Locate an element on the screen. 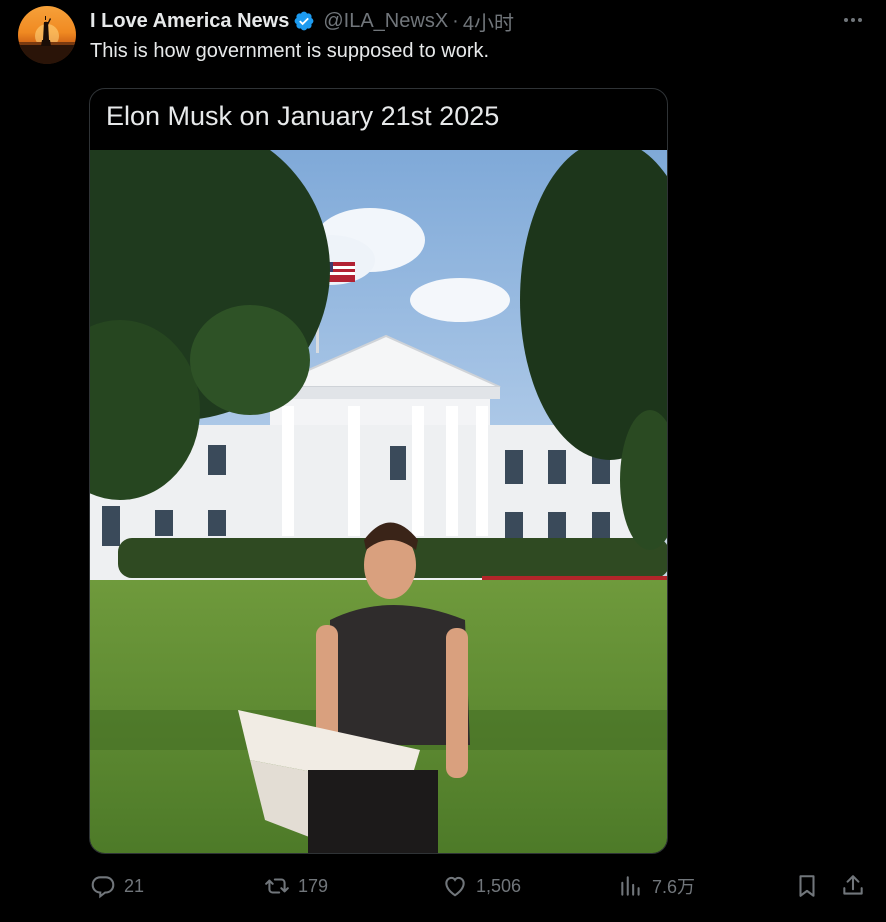 Image resolution: width=886 pixels, height=922 pixels. statue-of-liberty-icon is located at coordinates (47, 40).